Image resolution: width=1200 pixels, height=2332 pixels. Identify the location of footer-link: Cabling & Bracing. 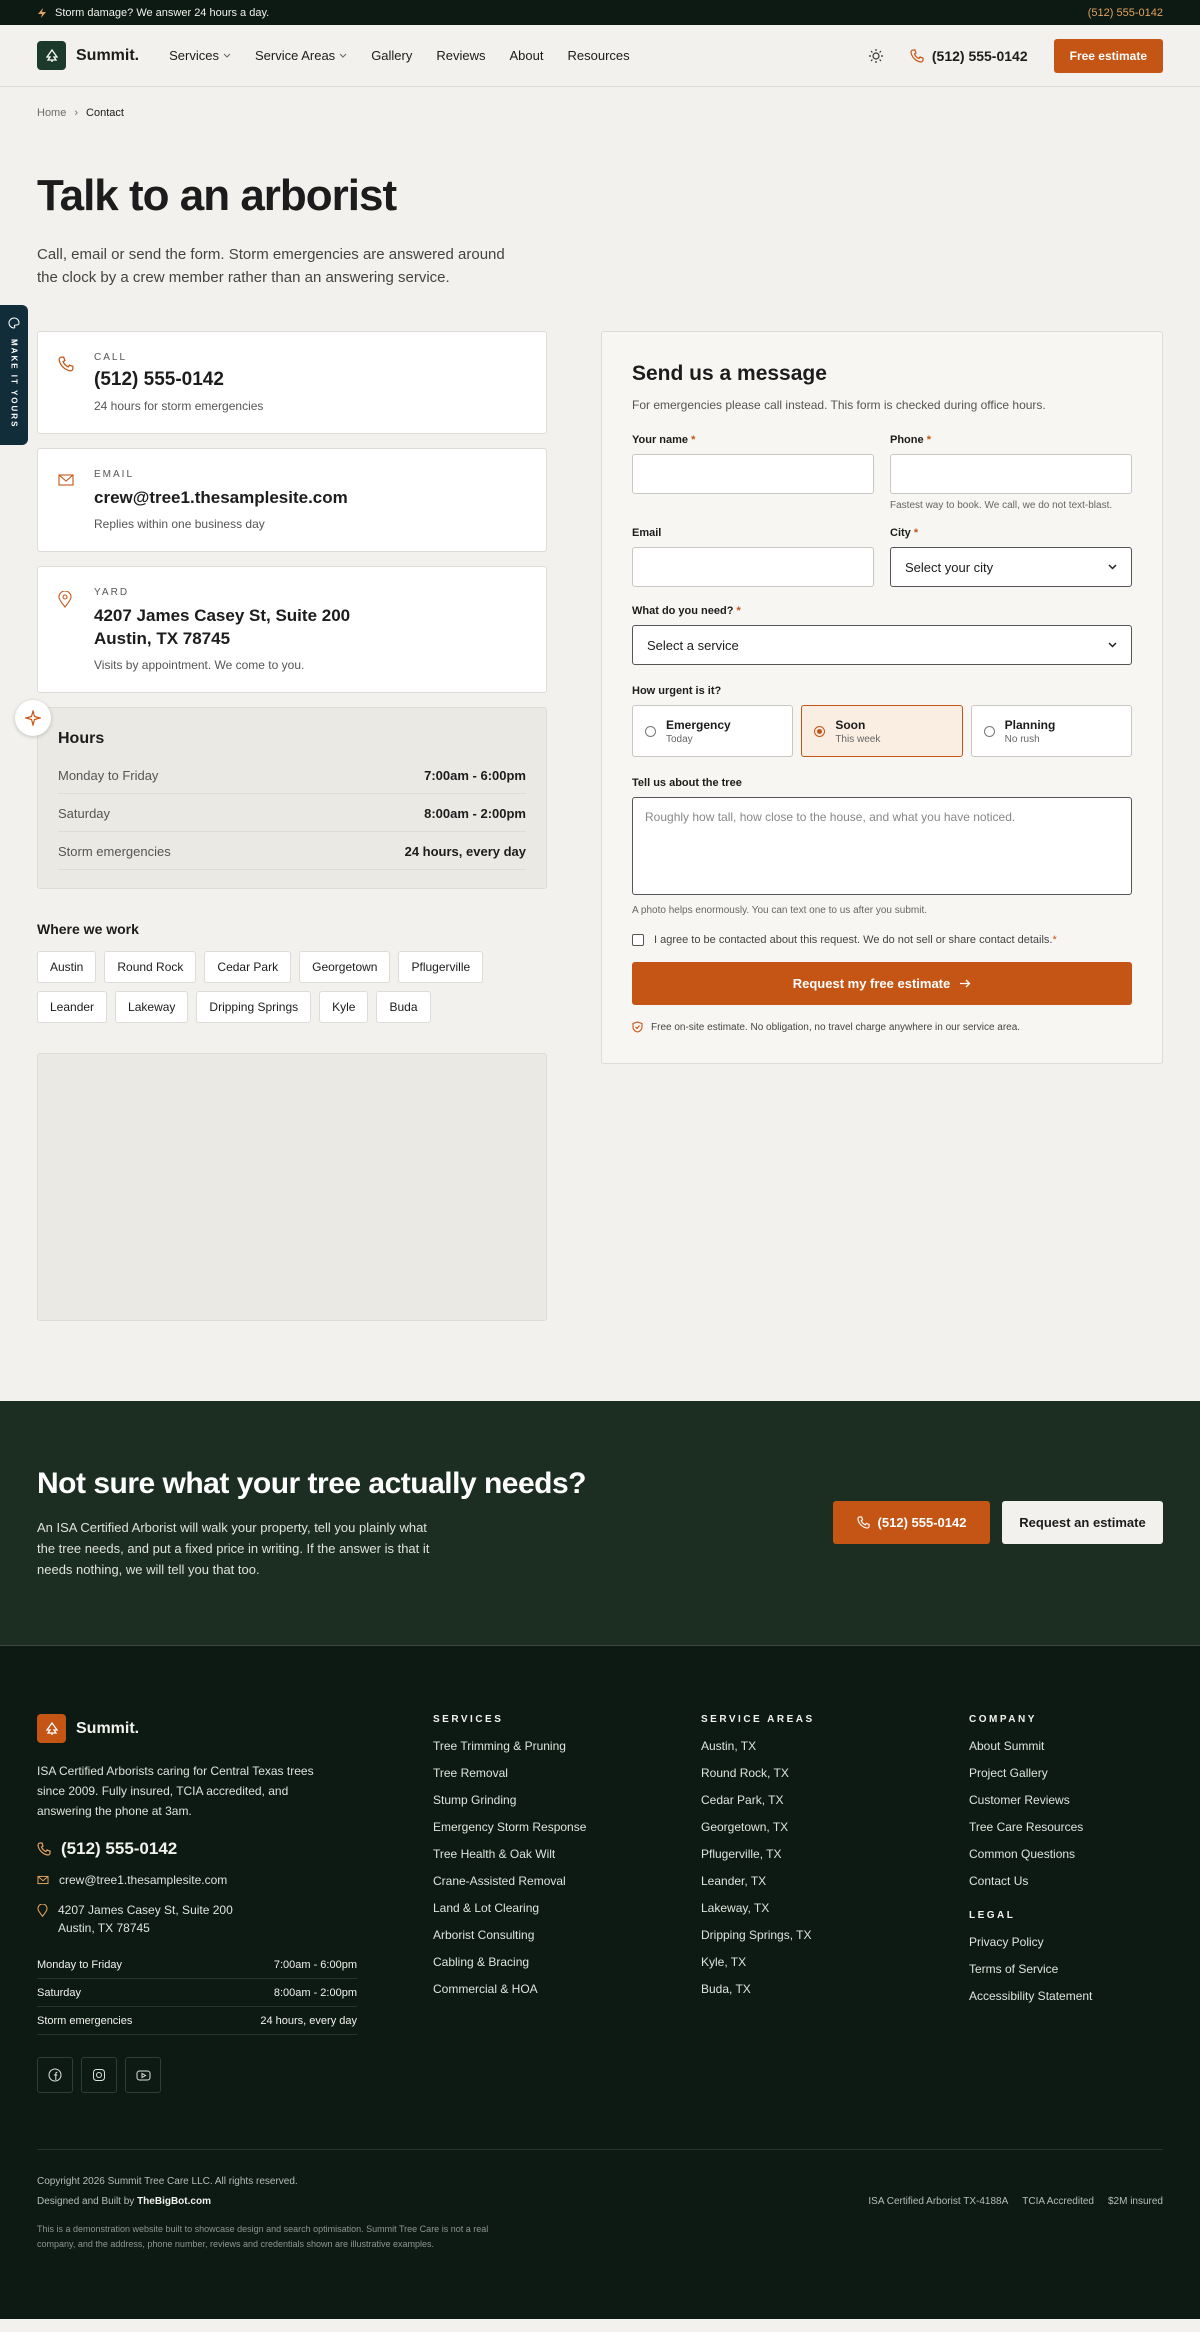
(567, 1962).